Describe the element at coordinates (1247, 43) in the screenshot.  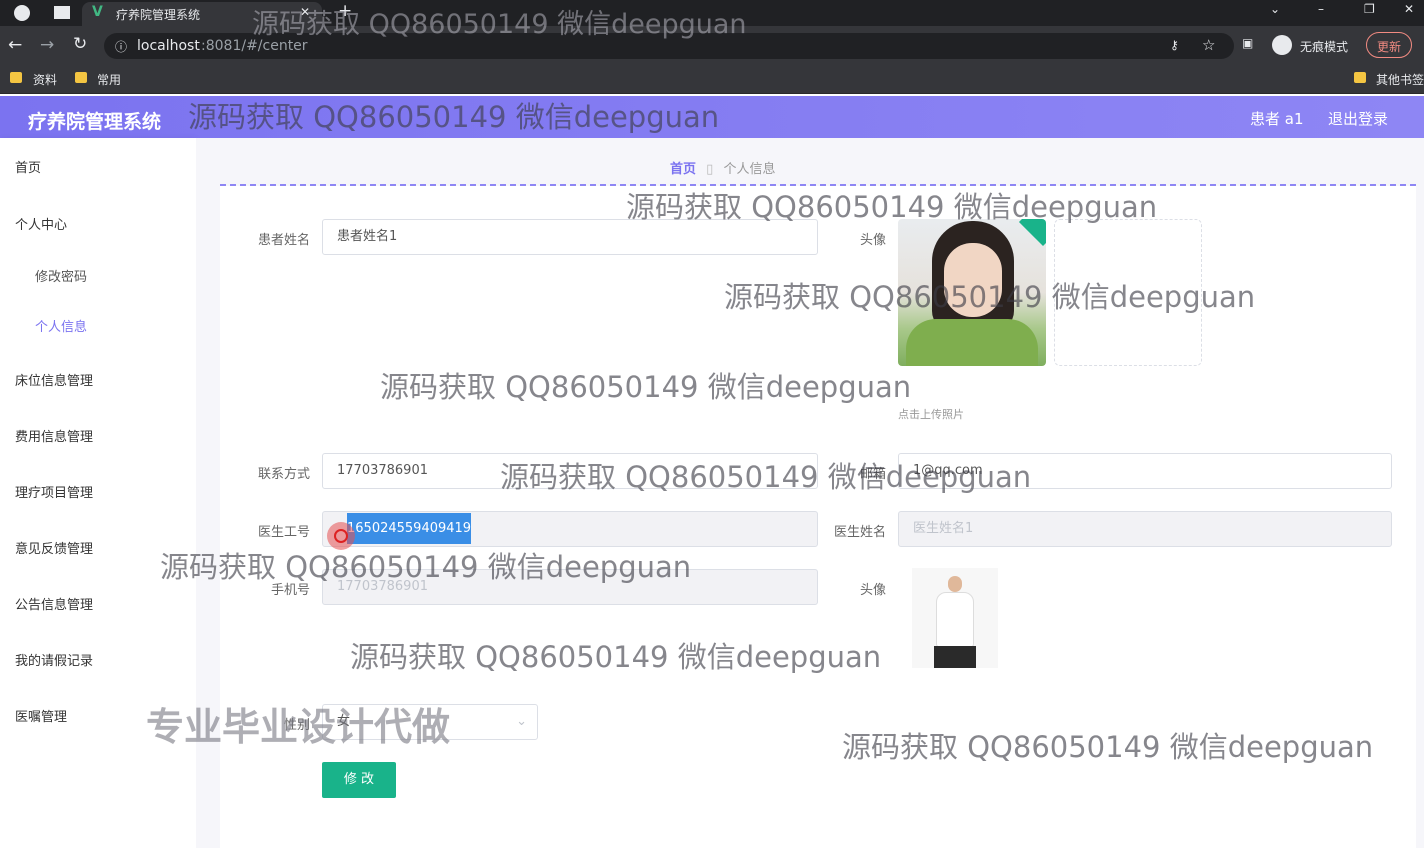
I see `side-panel-icon: ▣` at that location.